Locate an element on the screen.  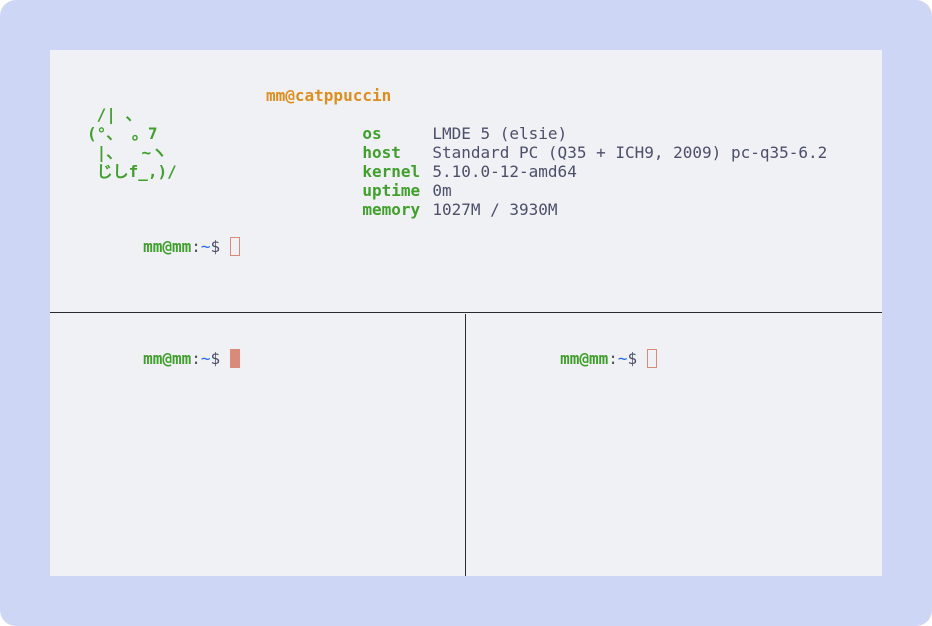
ascii-art-cat: /| 、 (°、 。7 |、 ~ヽ じしf_,)/ is located at coordinates (132, 143).